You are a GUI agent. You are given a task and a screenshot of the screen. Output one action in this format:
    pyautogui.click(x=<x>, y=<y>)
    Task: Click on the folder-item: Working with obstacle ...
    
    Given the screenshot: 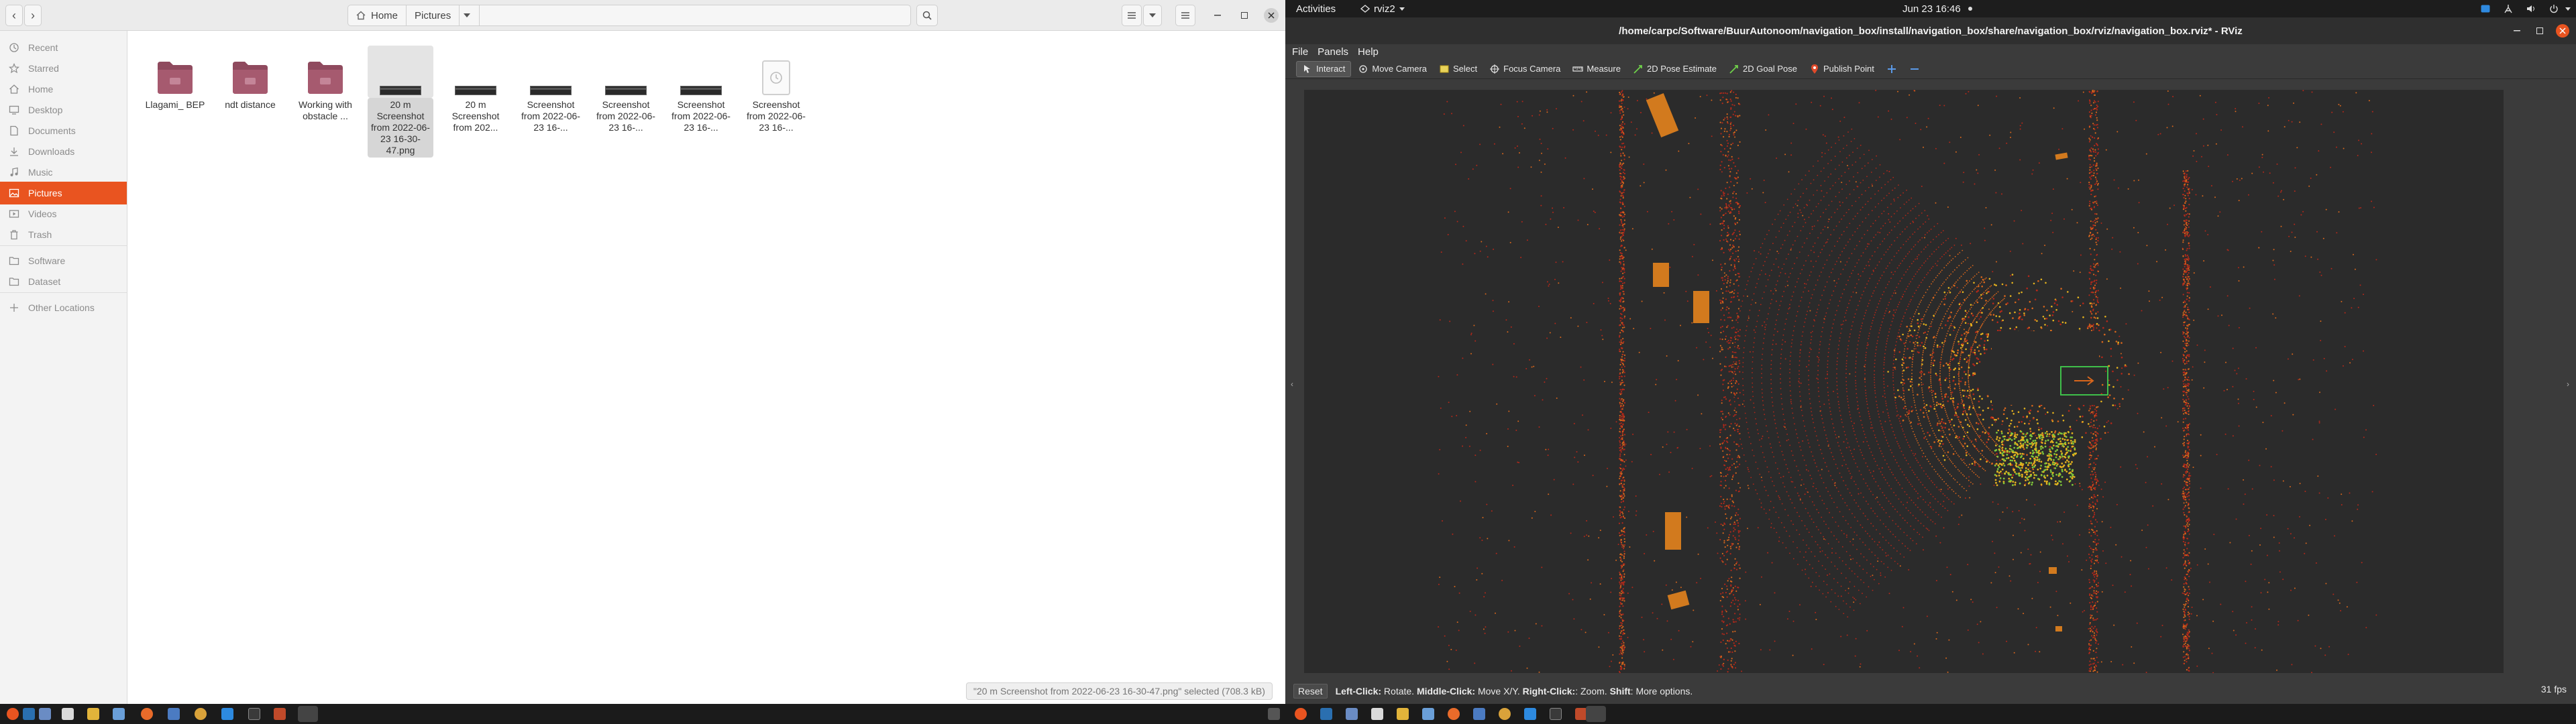 What is the action you would take?
    pyautogui.click(x=325, y=84)
    